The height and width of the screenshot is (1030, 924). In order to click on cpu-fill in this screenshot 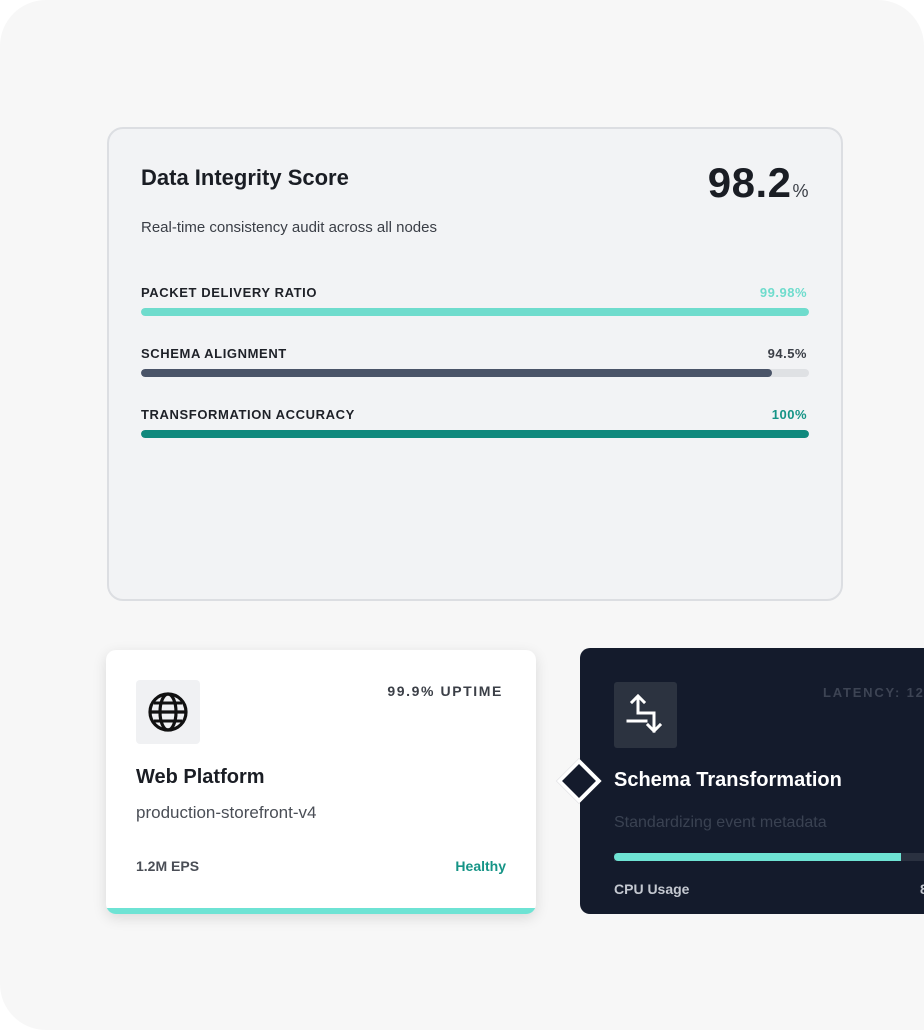, I will do `click(758, 857)`.